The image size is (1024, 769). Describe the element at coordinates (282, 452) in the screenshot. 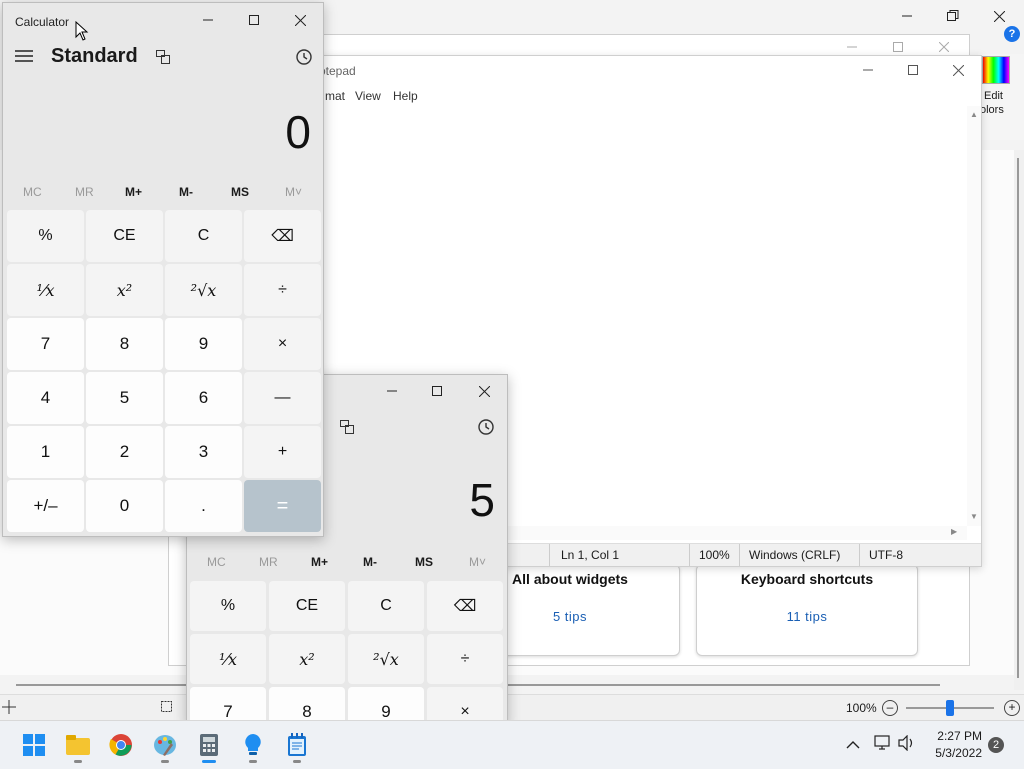

I see `add-button: +` at that location.